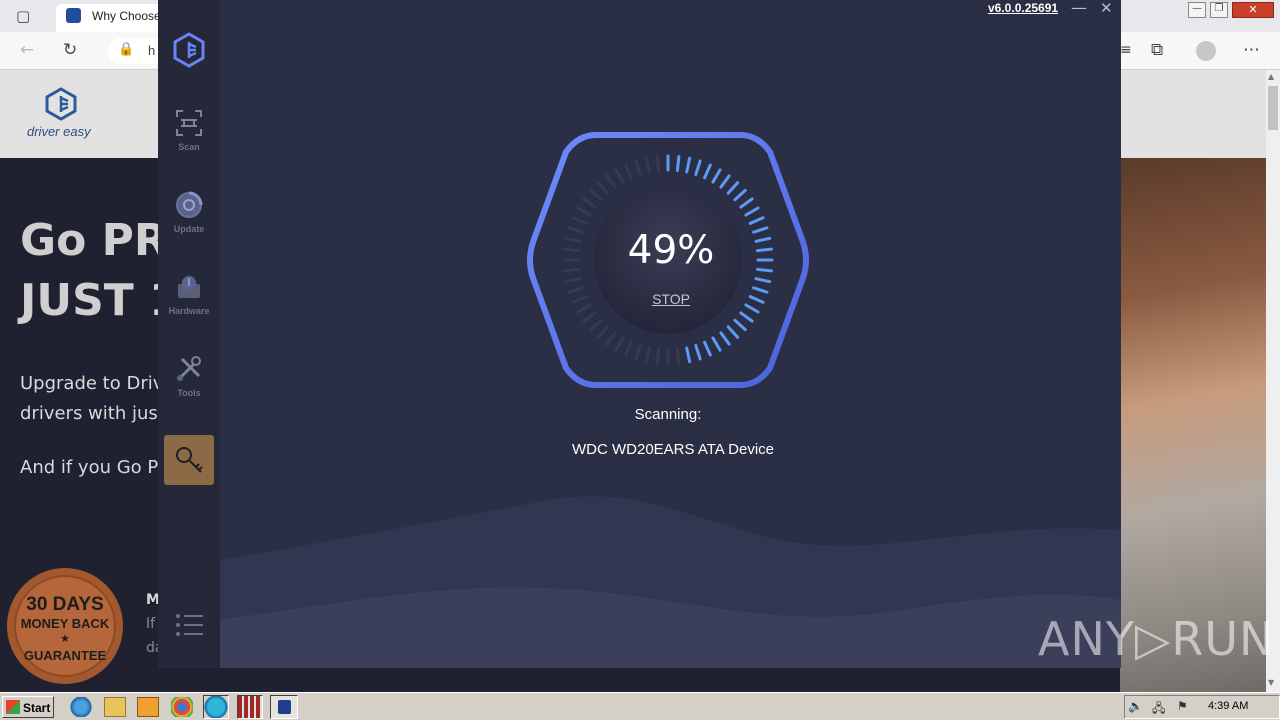 This screenshot has width=1280, height=720. I want to click on refresh-icon: ↻, so click(70, 50).